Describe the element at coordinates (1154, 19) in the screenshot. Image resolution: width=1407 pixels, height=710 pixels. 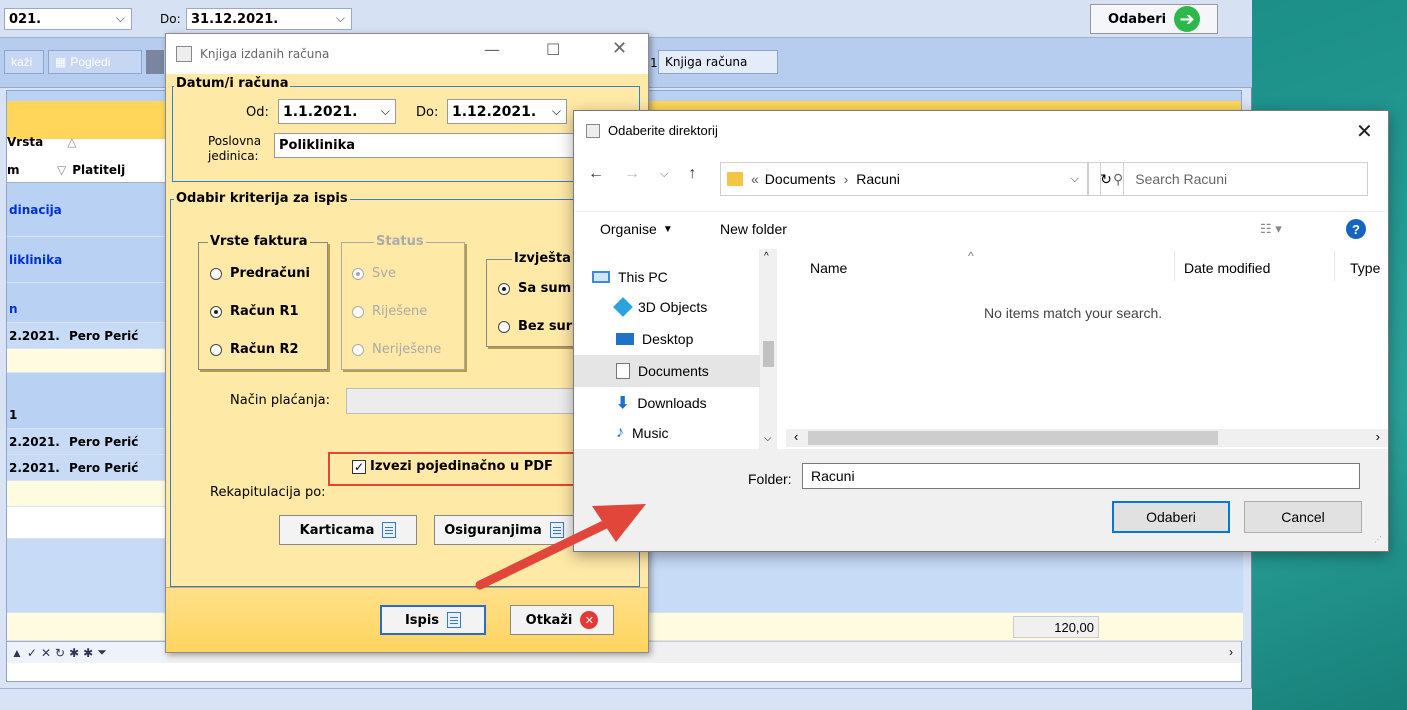
I see `select-button: Odaberi ➔` at that location.